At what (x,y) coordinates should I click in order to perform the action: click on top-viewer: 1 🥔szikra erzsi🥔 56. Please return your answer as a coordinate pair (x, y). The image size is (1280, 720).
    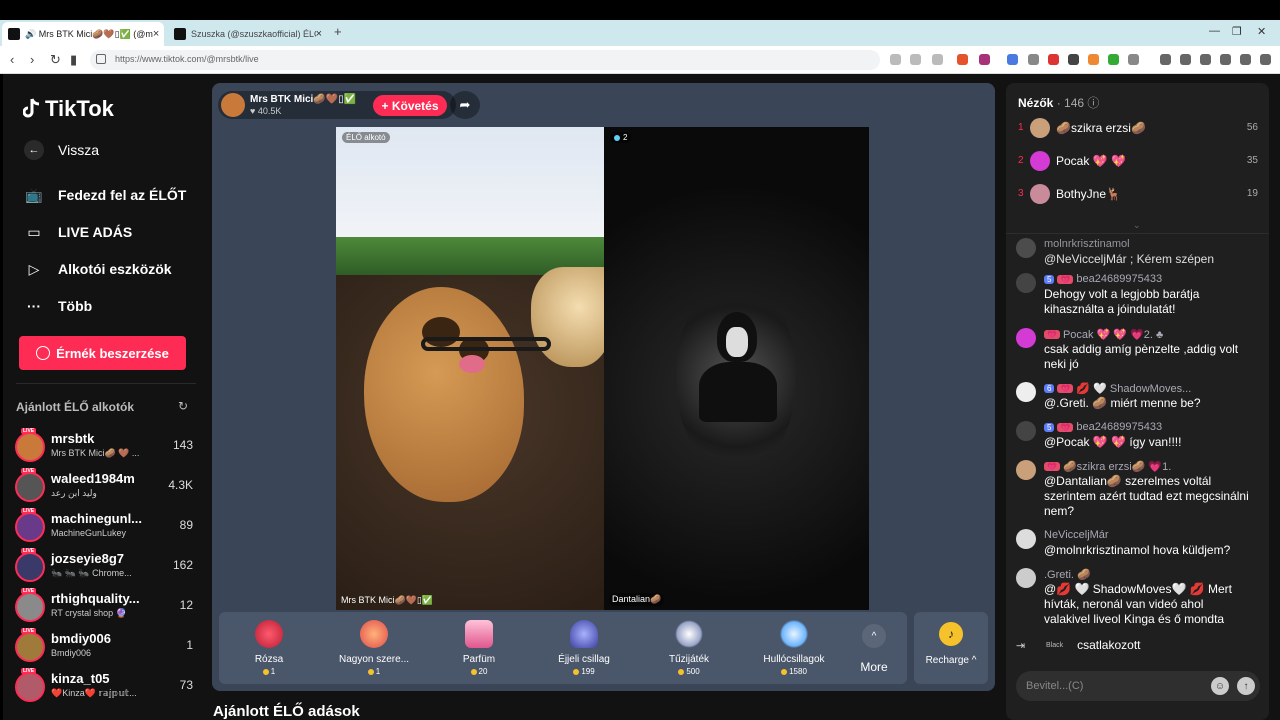
    Looking at the image, I should click on (1138, 129).